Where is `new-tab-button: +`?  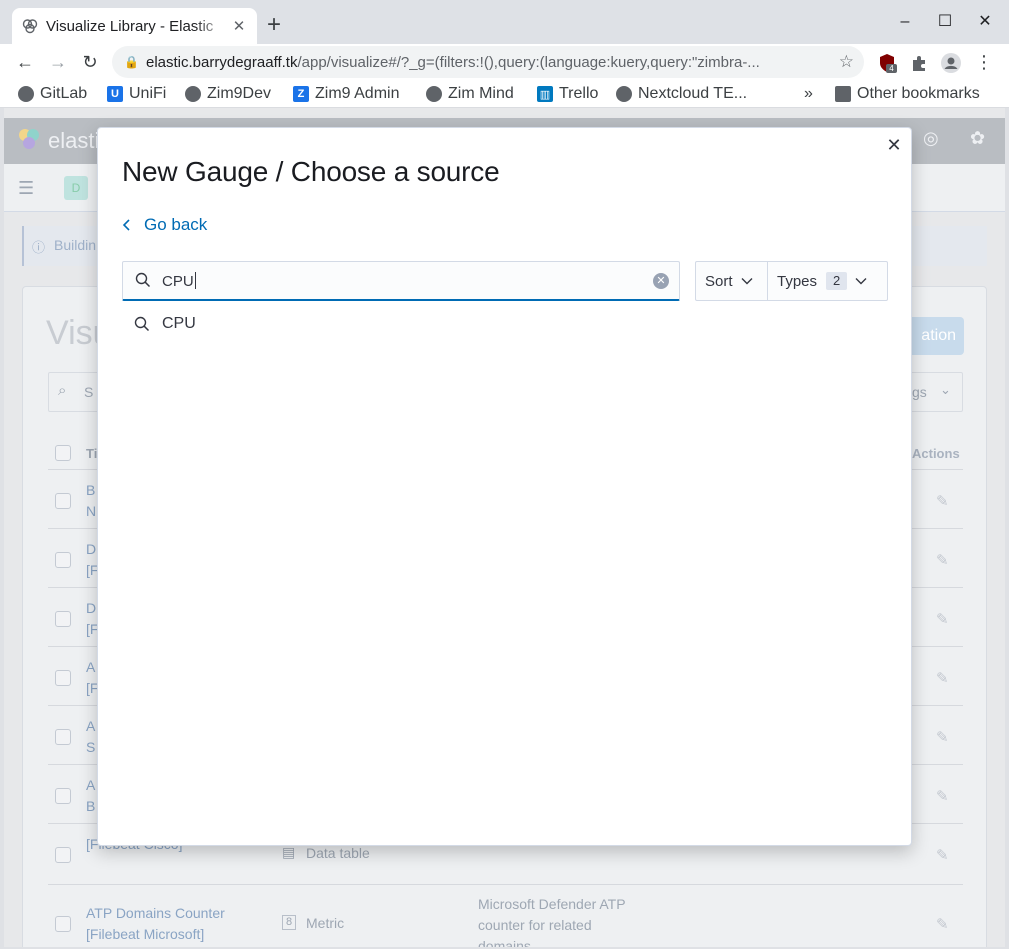 new-tab-button: + is located at coordinates (274, 25).